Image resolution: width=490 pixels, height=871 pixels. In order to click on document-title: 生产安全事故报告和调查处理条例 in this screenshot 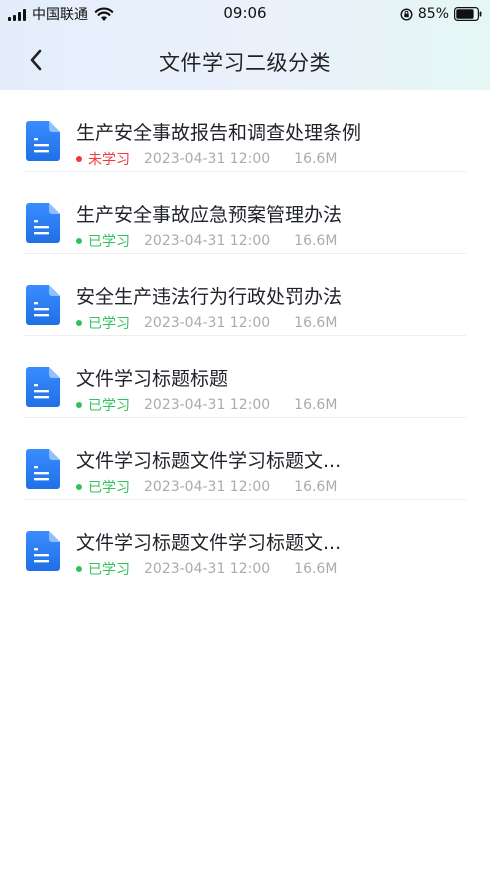, I will do `click(219, 133)`.